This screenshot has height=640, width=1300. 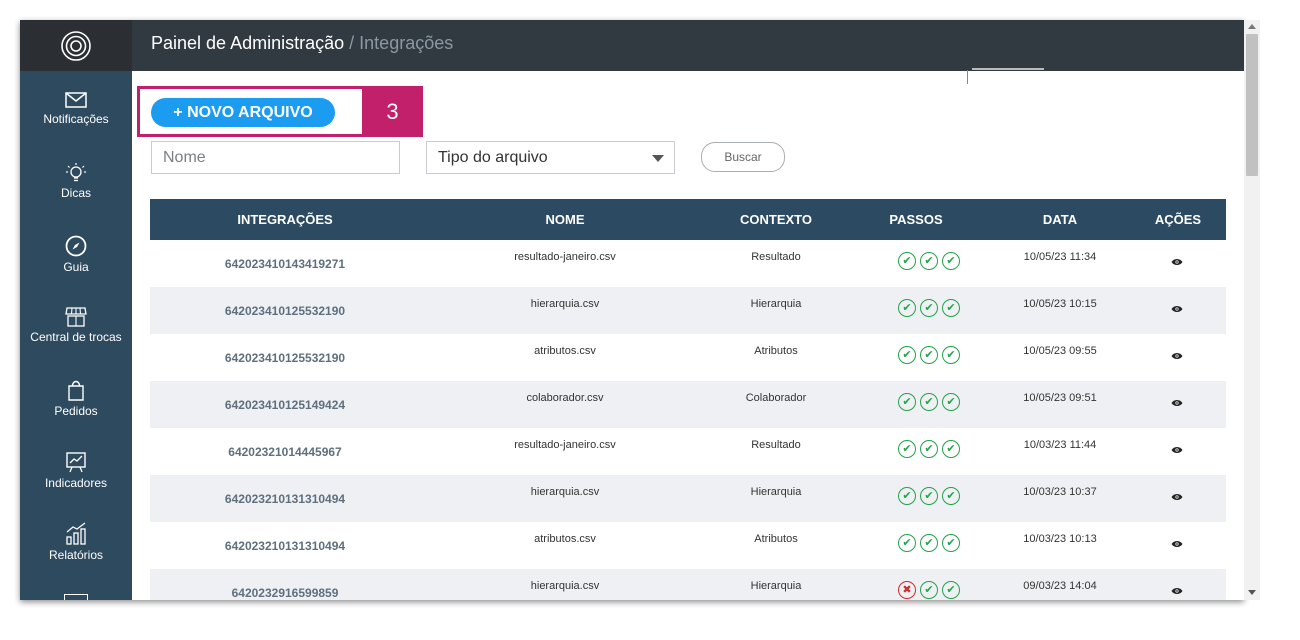 I want to click on file-name: atributos.csv, so click(x=565, y=539).